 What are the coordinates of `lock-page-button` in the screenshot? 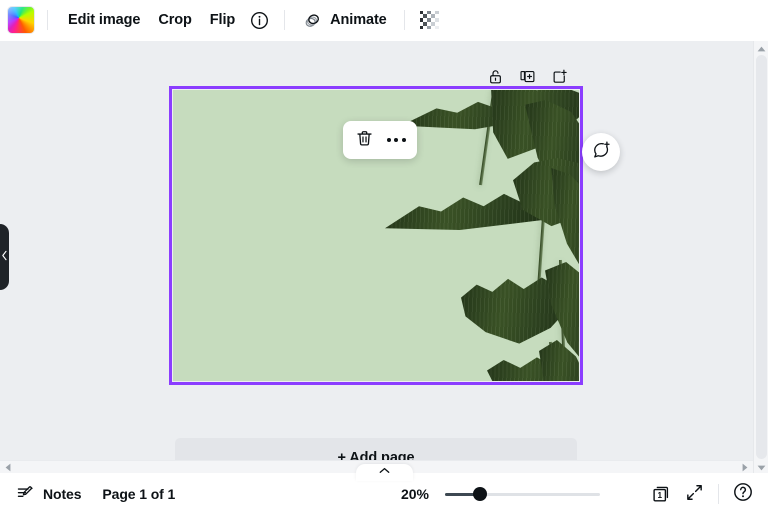 It's located at (495, 77).